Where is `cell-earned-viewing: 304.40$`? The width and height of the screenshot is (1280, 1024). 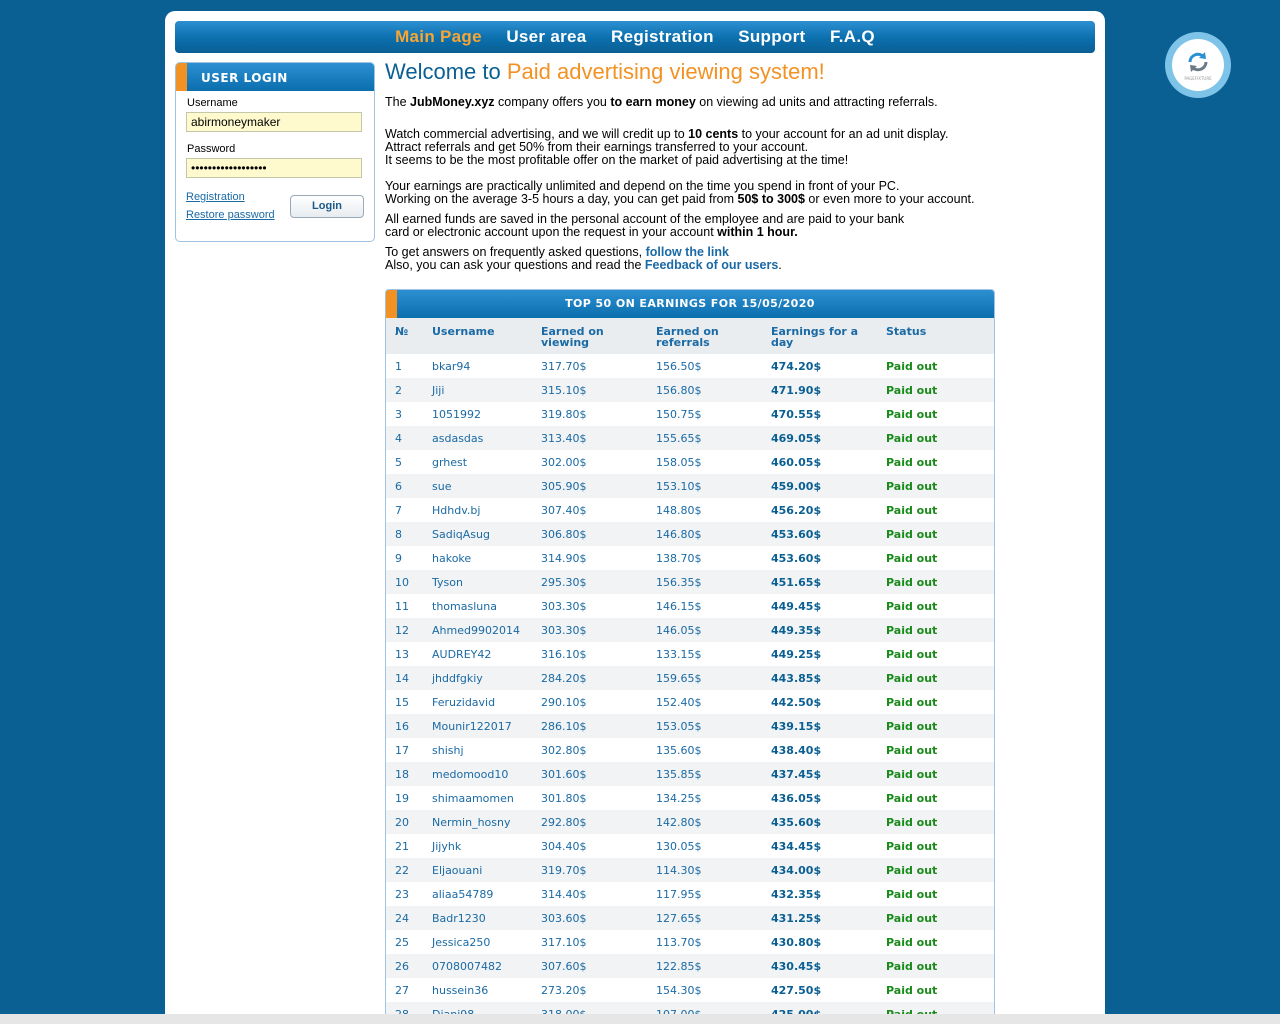
cell-earned-viewing: 304.40$ is located at coordinates (564, 846).